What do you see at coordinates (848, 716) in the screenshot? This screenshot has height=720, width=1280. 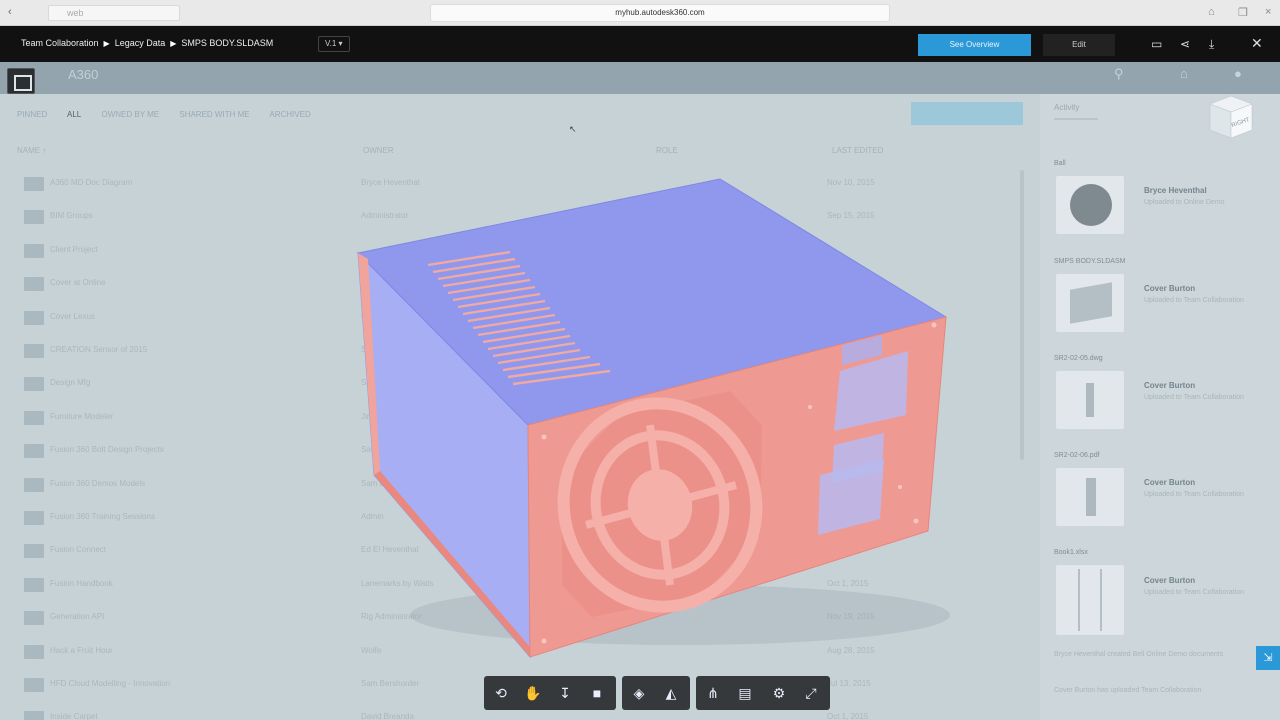 I see `cell-date: Oct 1, 2015` at bounding box center [848, 716].